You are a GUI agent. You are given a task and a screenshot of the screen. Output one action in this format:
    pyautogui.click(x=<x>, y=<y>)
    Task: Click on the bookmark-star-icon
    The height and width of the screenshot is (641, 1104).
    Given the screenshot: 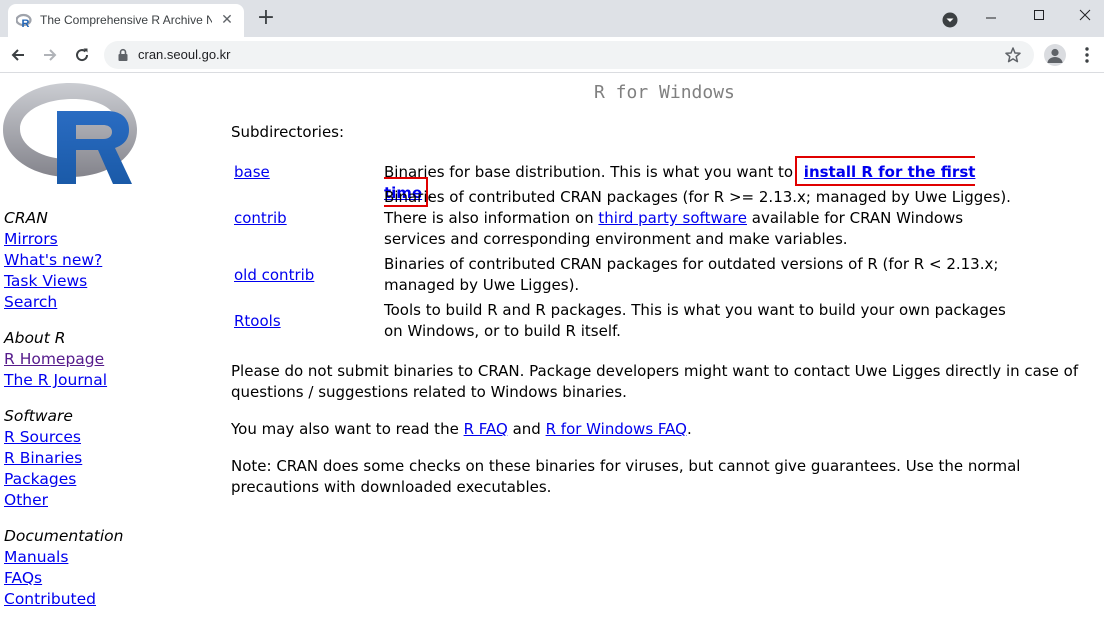 What is the action you would take?
    pyautogui.click(x=1013, y=55)
    